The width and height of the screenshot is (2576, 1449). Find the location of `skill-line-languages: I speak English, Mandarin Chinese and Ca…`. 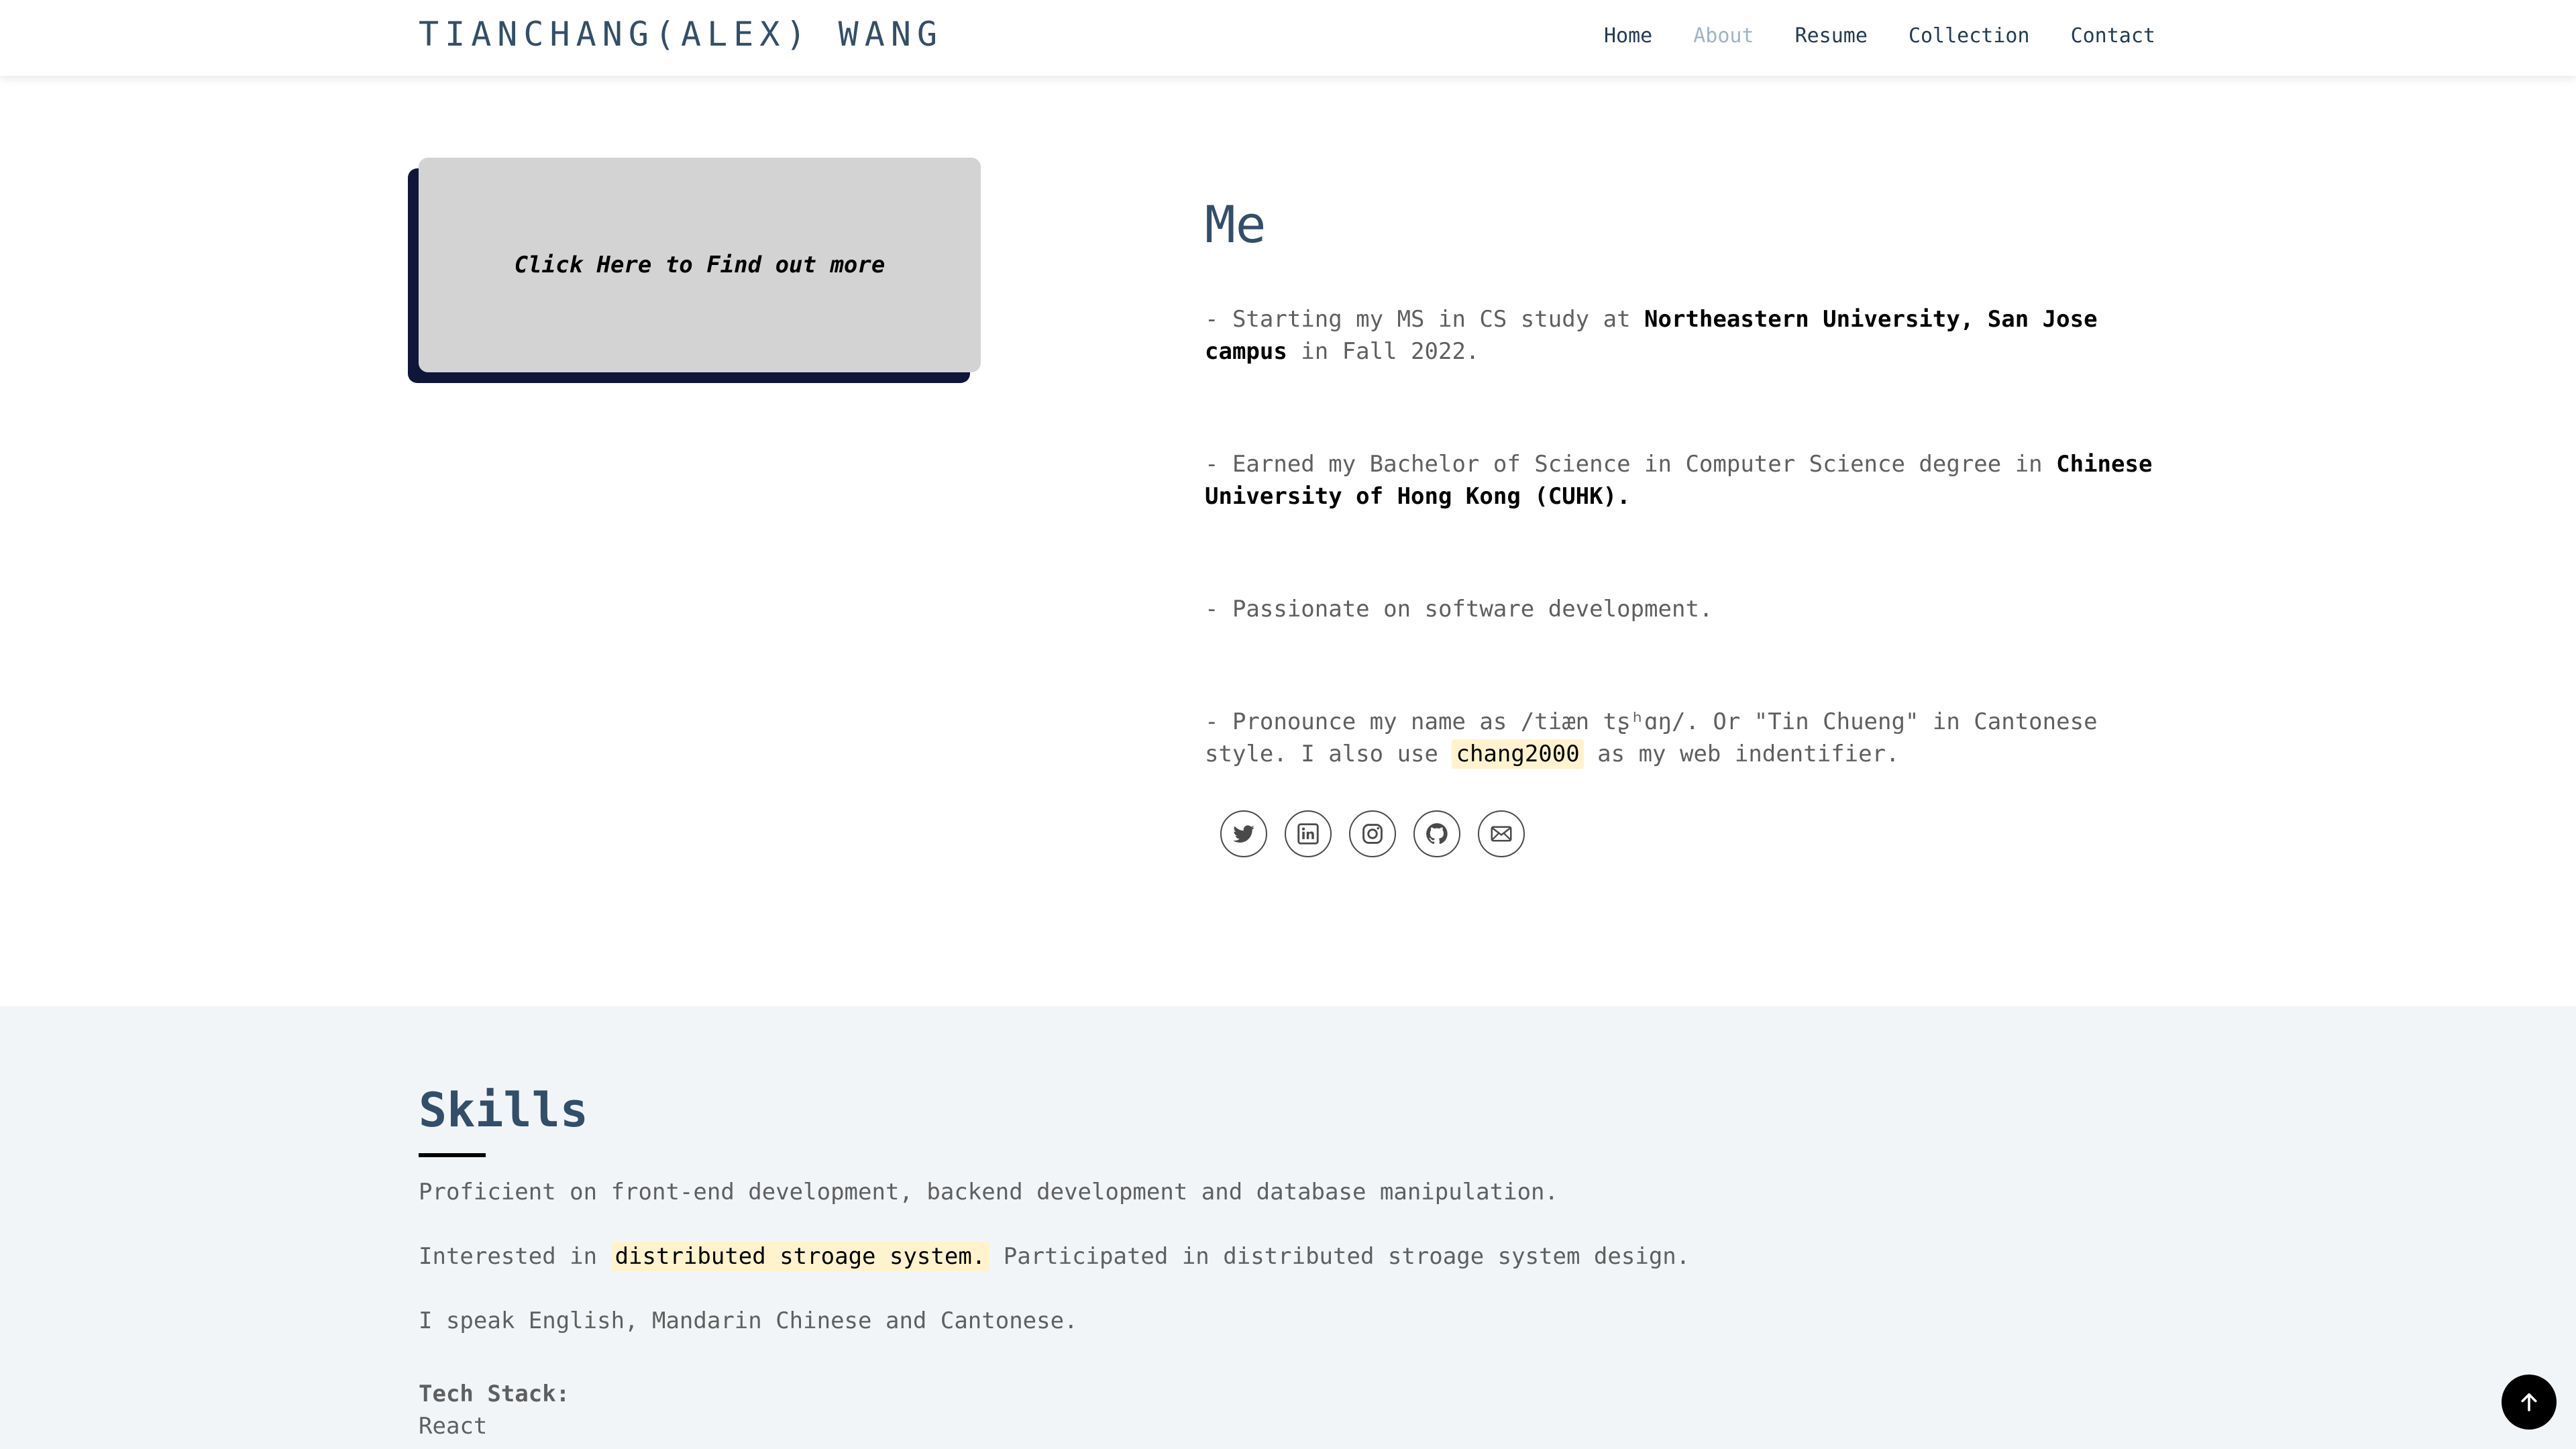

skill-line-languages: I speak English, Mandarin Chinese and Ca… is located at coordinates (748, 1320).